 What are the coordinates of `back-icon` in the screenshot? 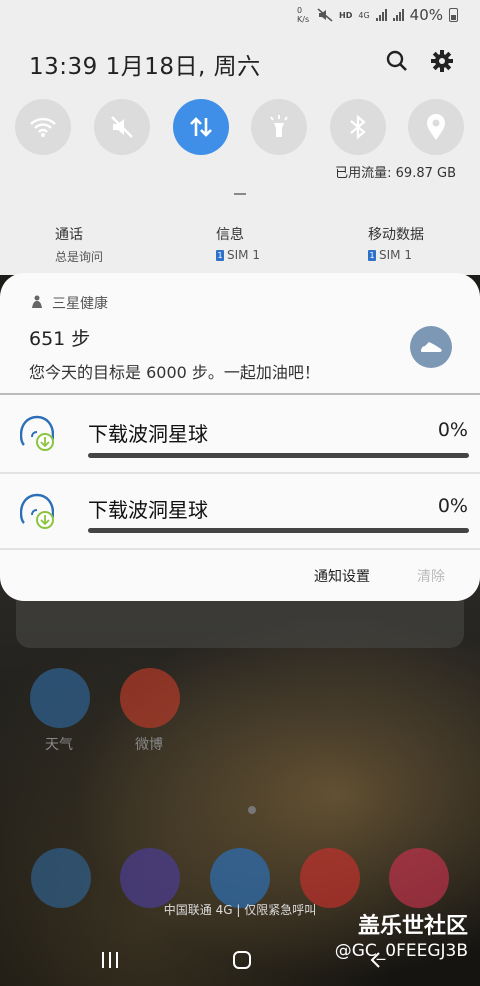 It's located at (375, 960).